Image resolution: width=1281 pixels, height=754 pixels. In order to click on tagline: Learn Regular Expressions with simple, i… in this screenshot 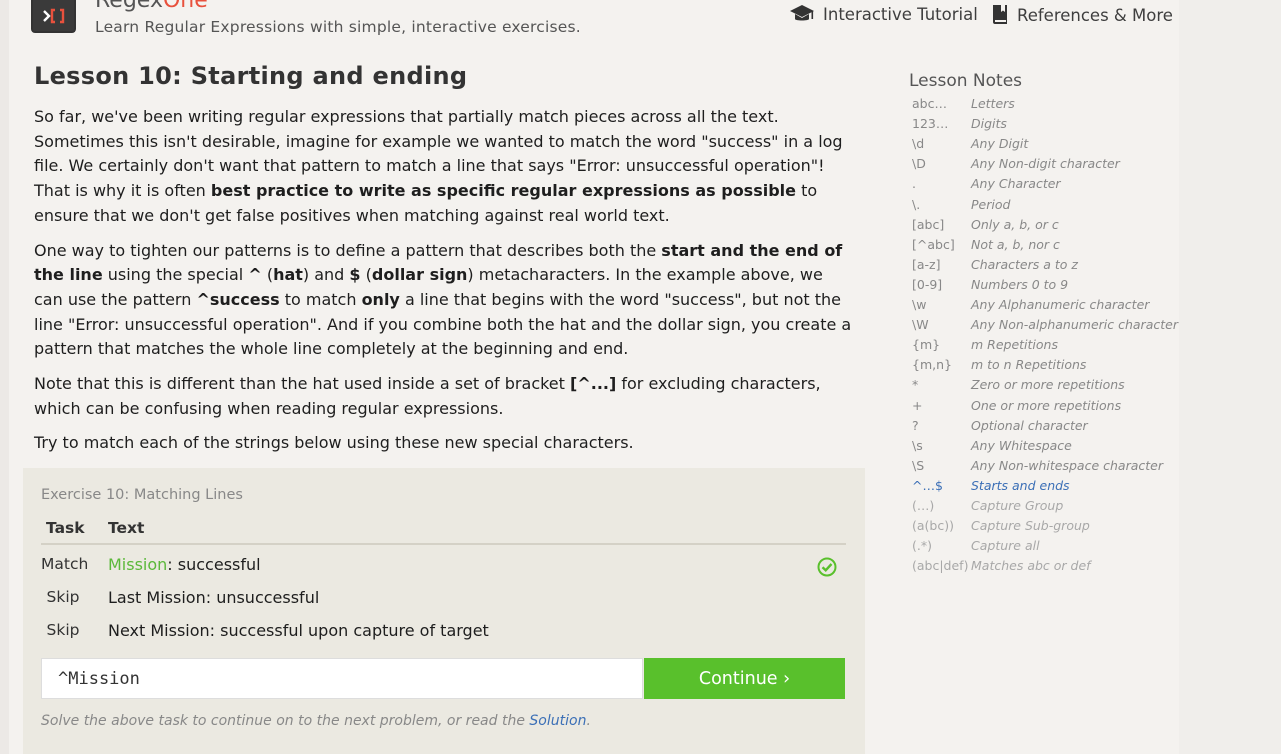, I will do `click(338, 27)`.